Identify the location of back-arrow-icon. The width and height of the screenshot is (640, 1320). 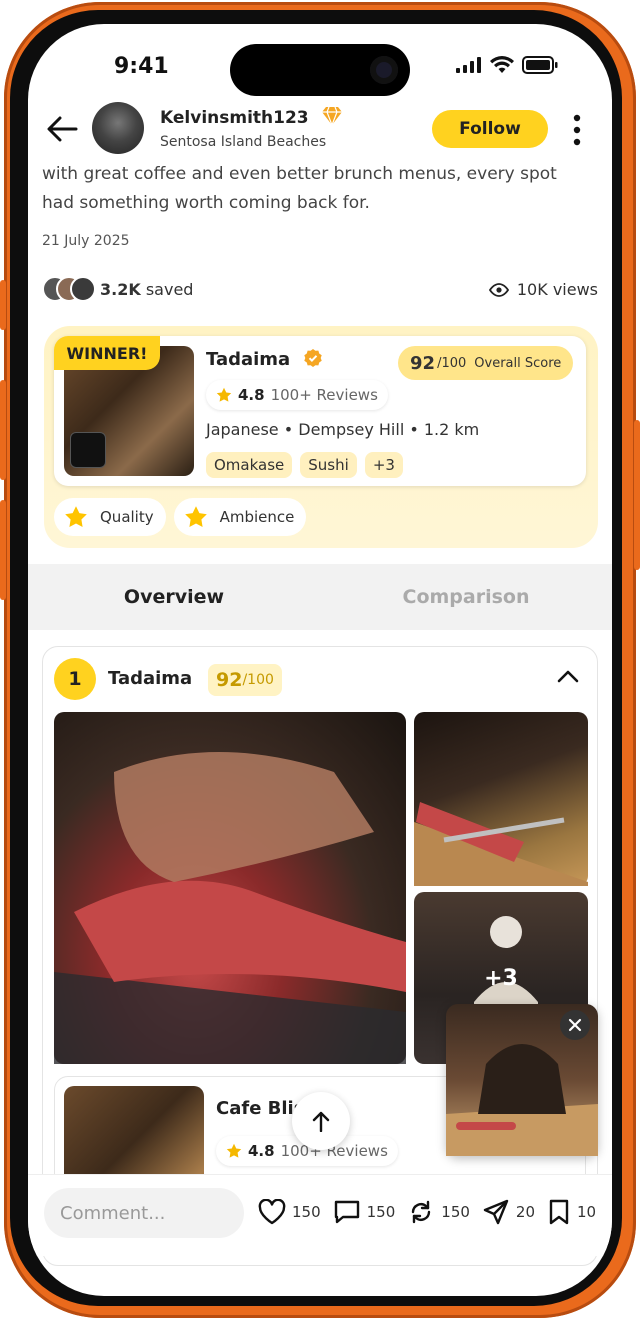
(62, 129).